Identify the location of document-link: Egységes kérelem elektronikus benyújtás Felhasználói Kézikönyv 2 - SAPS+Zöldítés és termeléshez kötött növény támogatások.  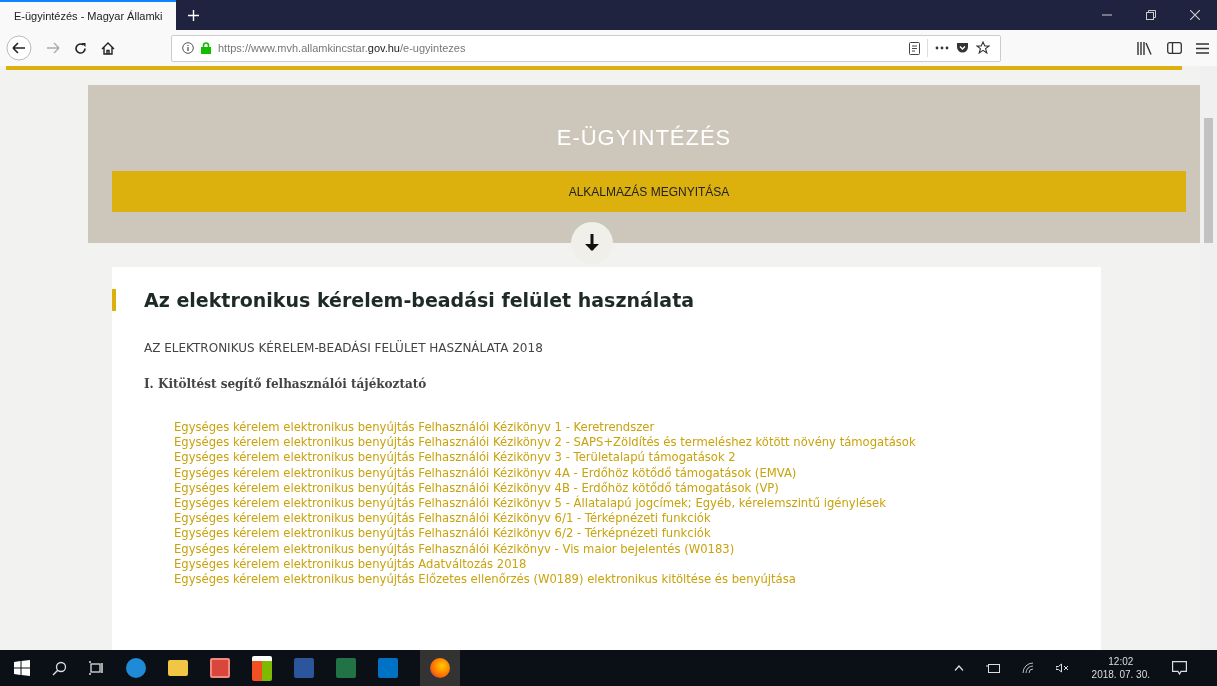
(637, 443).